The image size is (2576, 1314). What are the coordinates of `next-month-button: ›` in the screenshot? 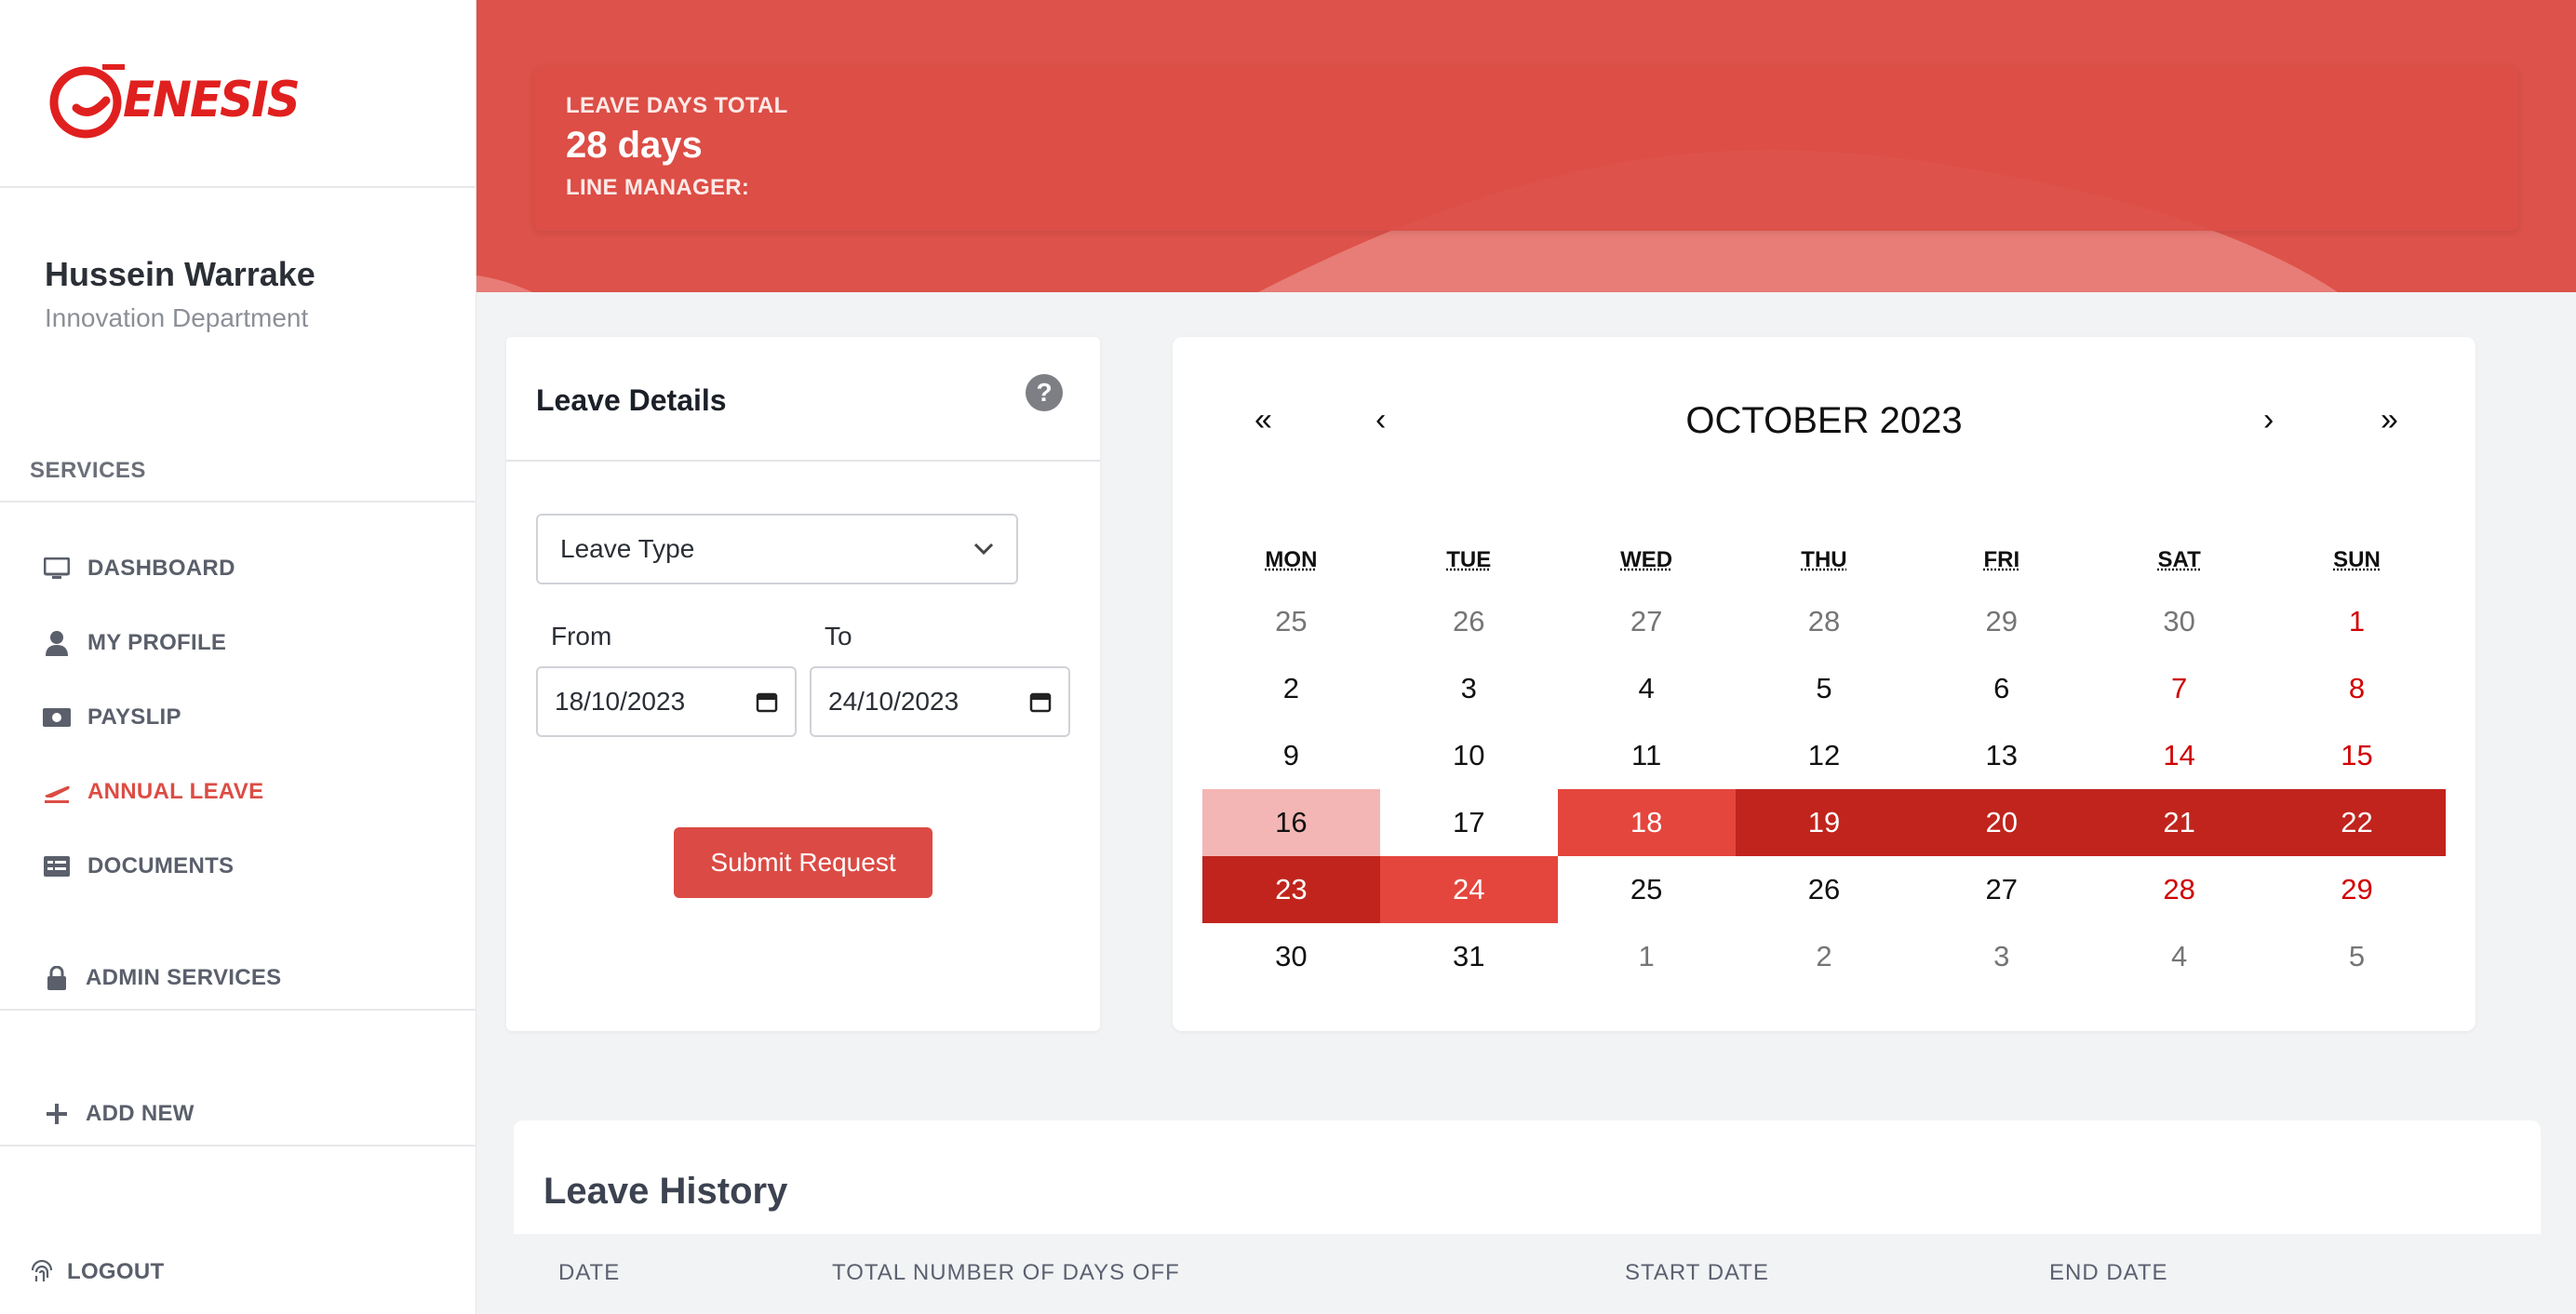 It's located at (2268, 420).